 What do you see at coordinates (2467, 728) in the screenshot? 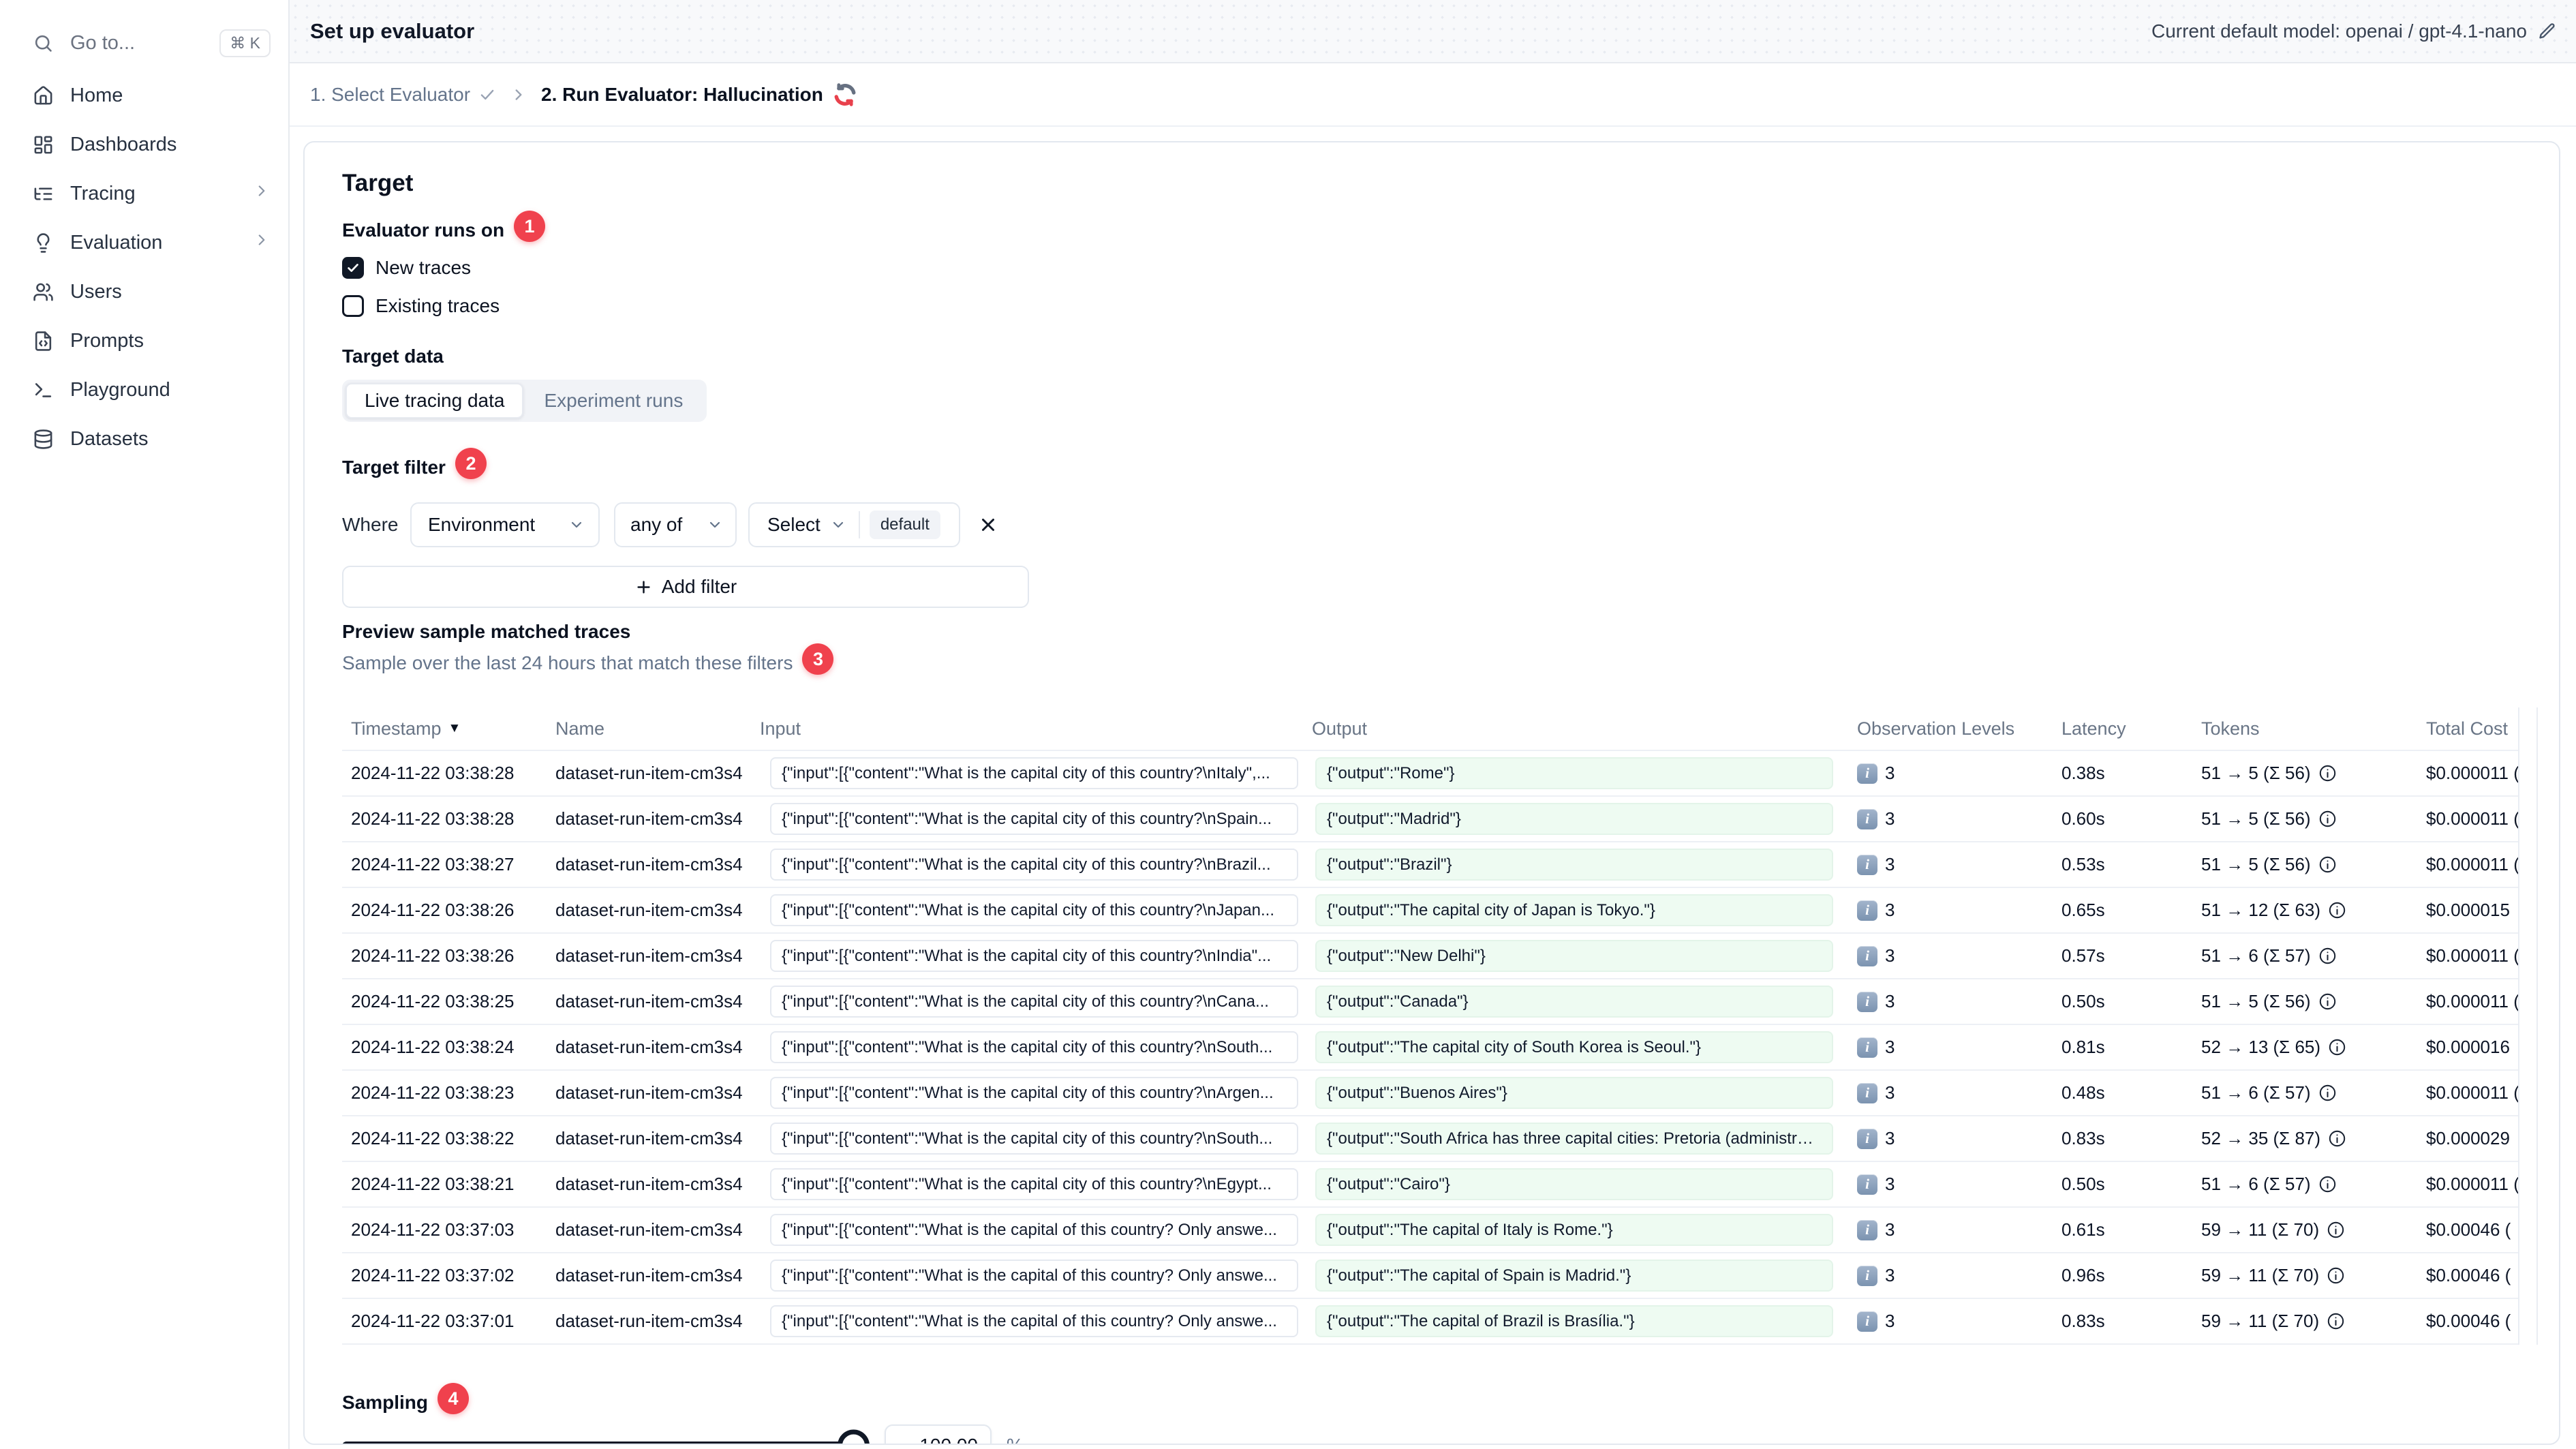
I see `col-total-cost: Total Cost` at bounding box center [2467, 728].